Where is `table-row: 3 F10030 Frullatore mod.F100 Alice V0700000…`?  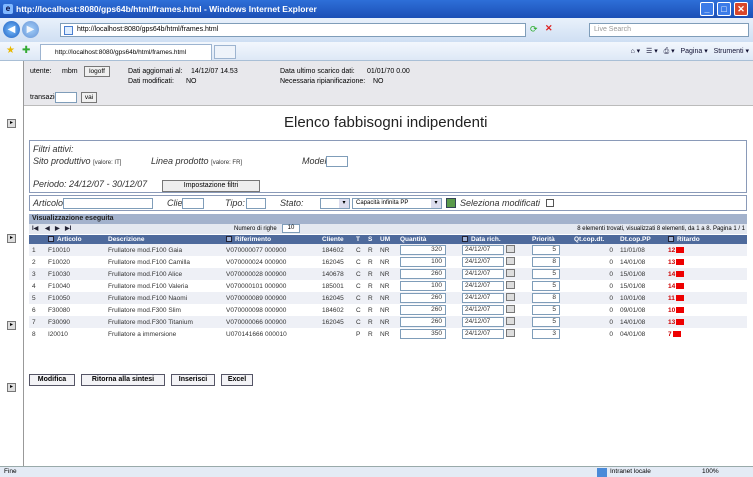 table-row: 3 F10030 Frullatore mod.F100 Alice V0700000… is located at coordinates (388, 274).